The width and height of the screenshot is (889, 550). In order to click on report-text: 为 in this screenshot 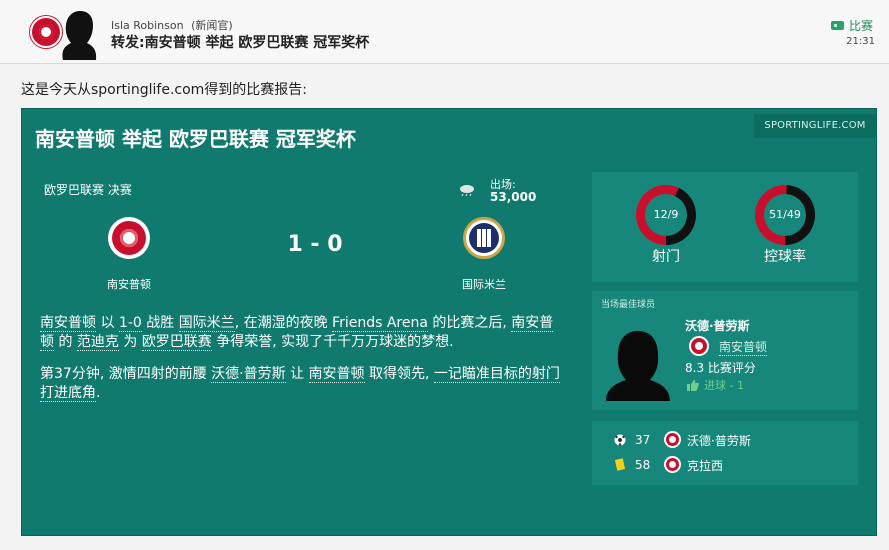, I will do `click(130, 342)`.